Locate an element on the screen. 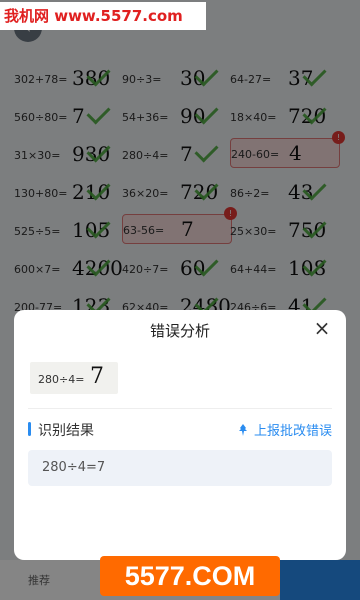 The height and width of the screenshot is (600, 360). question-crop-image: 280÷4= 7 is located at coordinates (74, 378).